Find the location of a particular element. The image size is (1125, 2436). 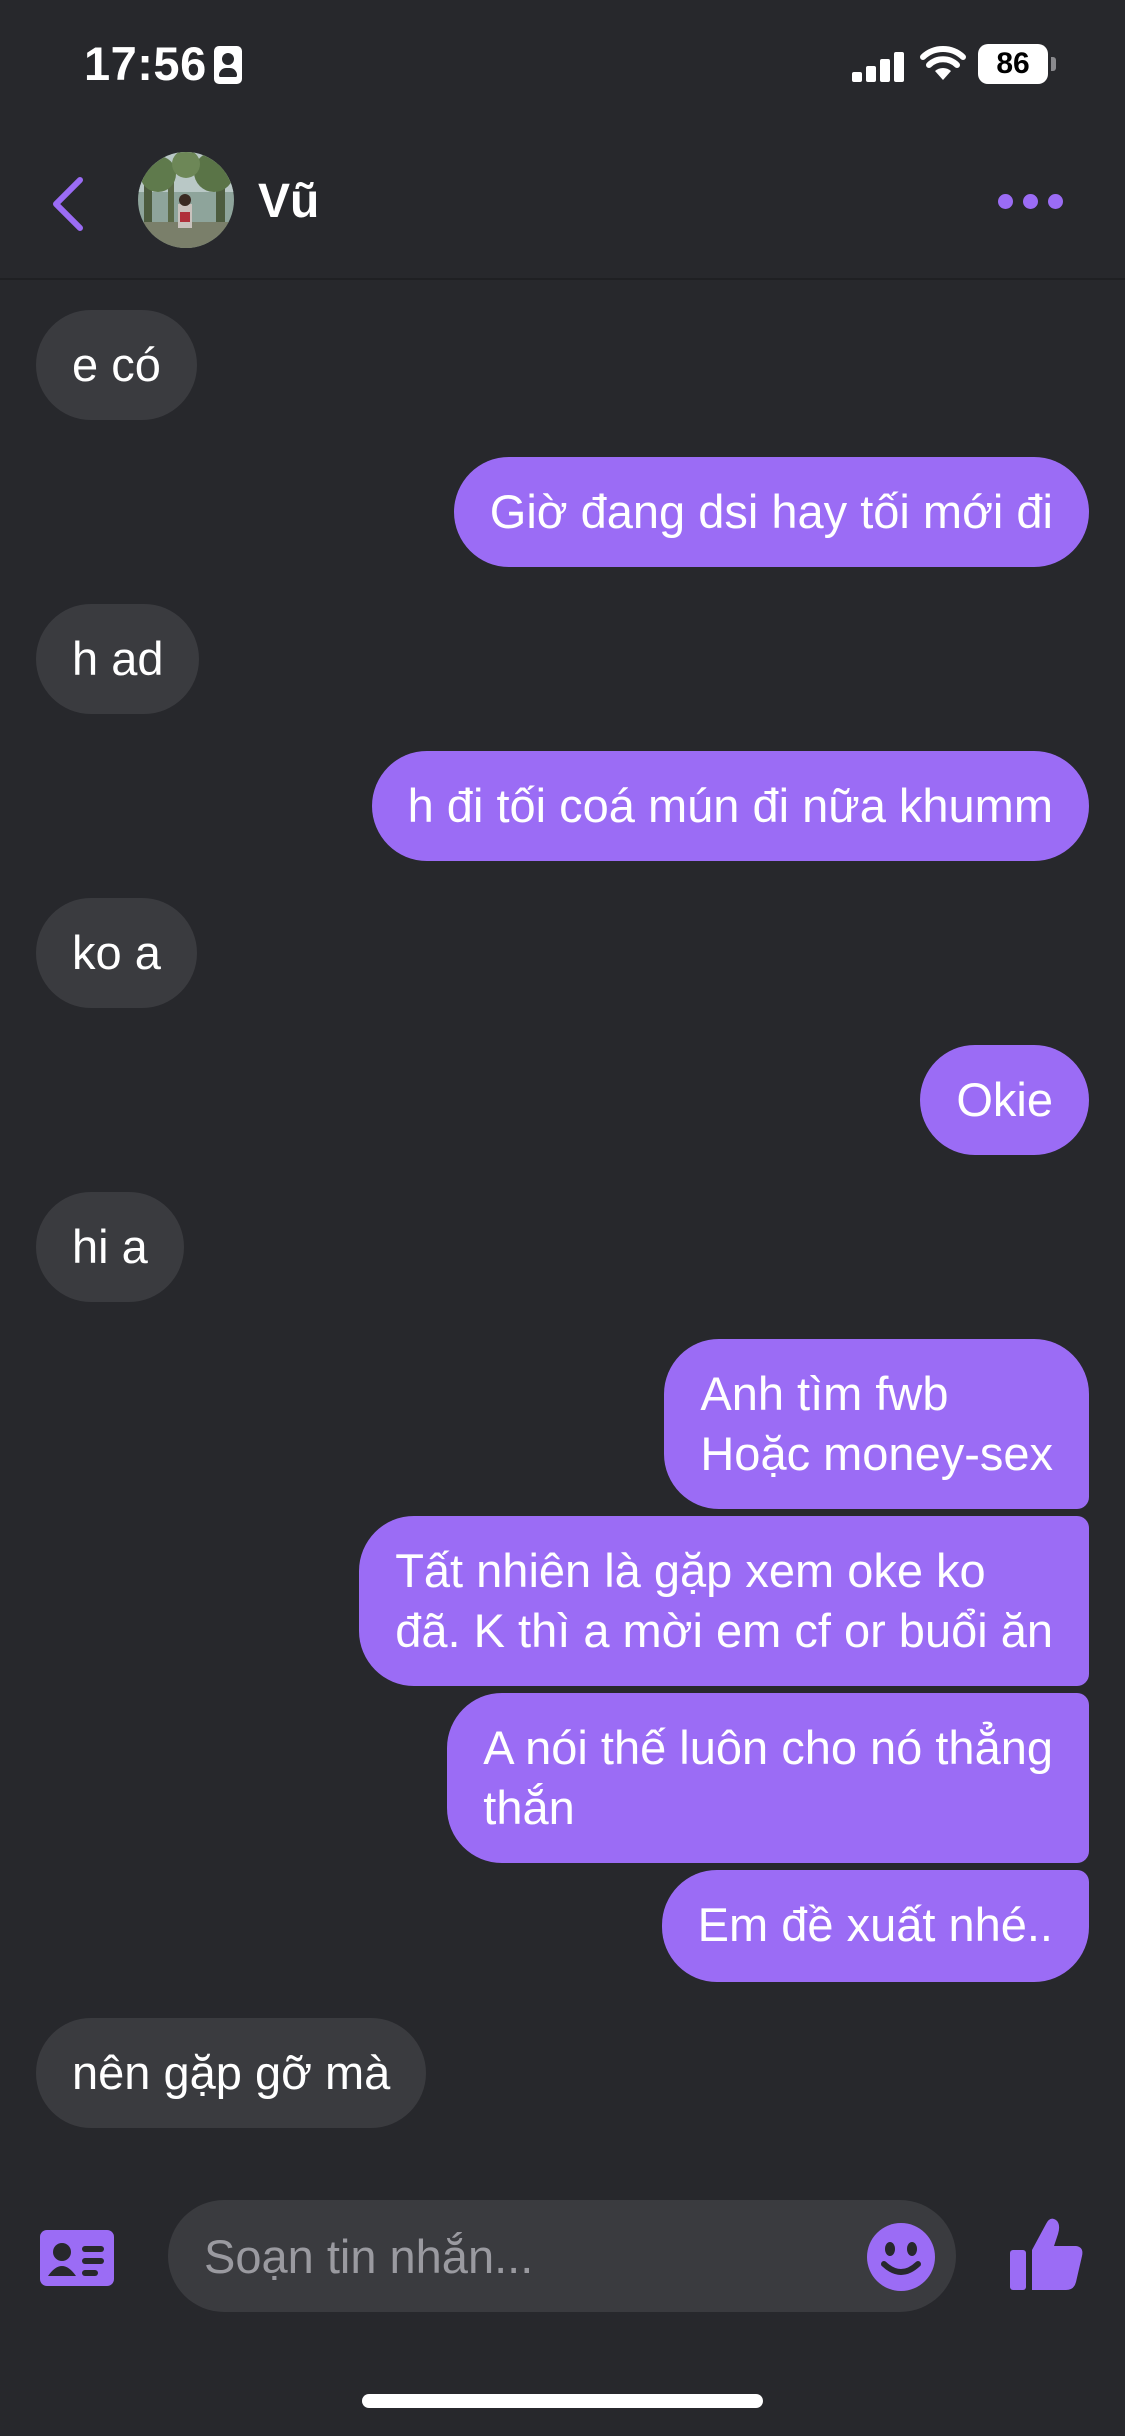

outgoing-message-bubble: Okie is located at coordinates (1004, 1100).